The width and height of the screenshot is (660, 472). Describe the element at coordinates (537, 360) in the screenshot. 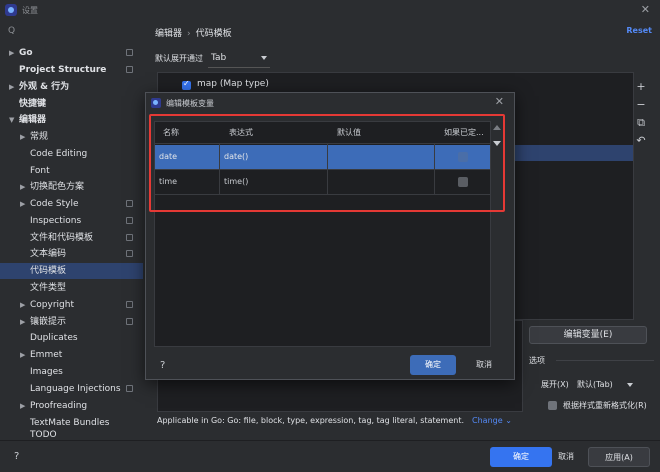

I see `options-title: 选项` at that location.